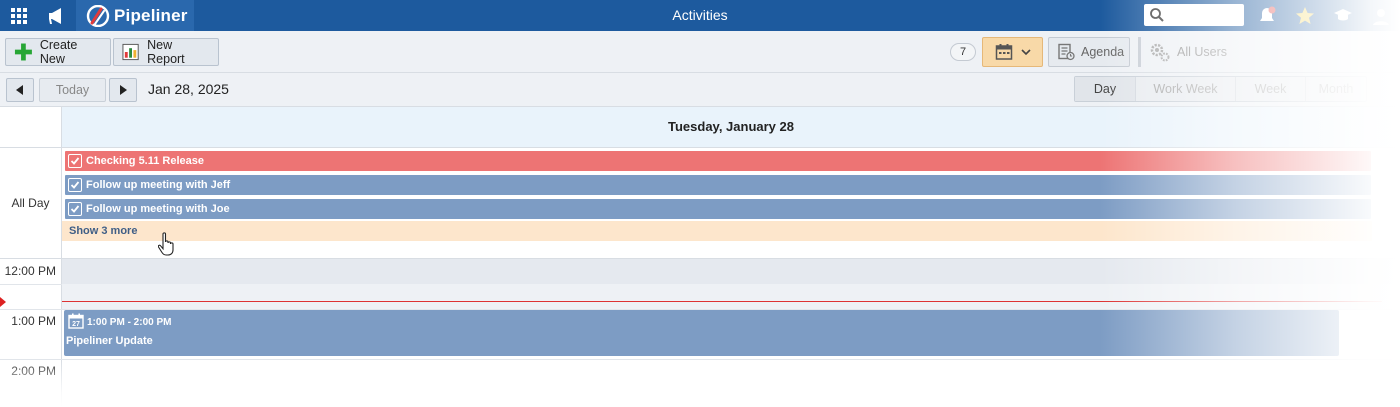 The height and width of the screenshot is (407, 1400). I want to click on app-name: Pipeliner, so click(151, 15).